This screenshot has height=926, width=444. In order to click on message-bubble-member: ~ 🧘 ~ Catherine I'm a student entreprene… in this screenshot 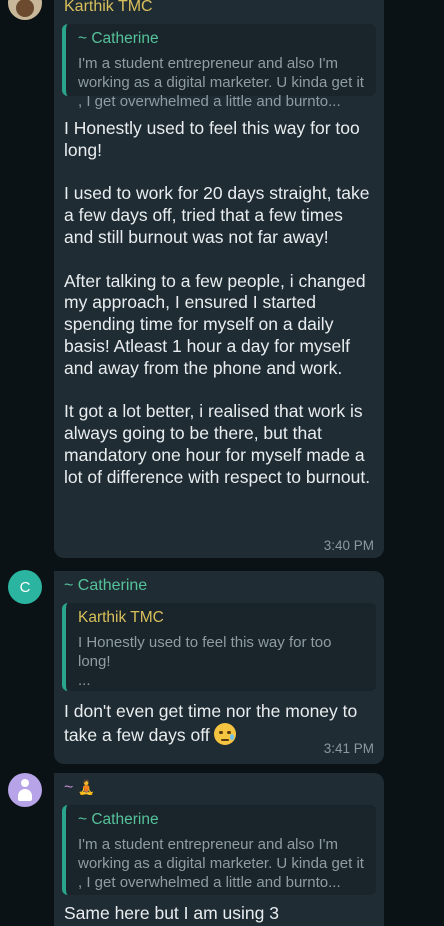, I will do `click(219, 849)`.